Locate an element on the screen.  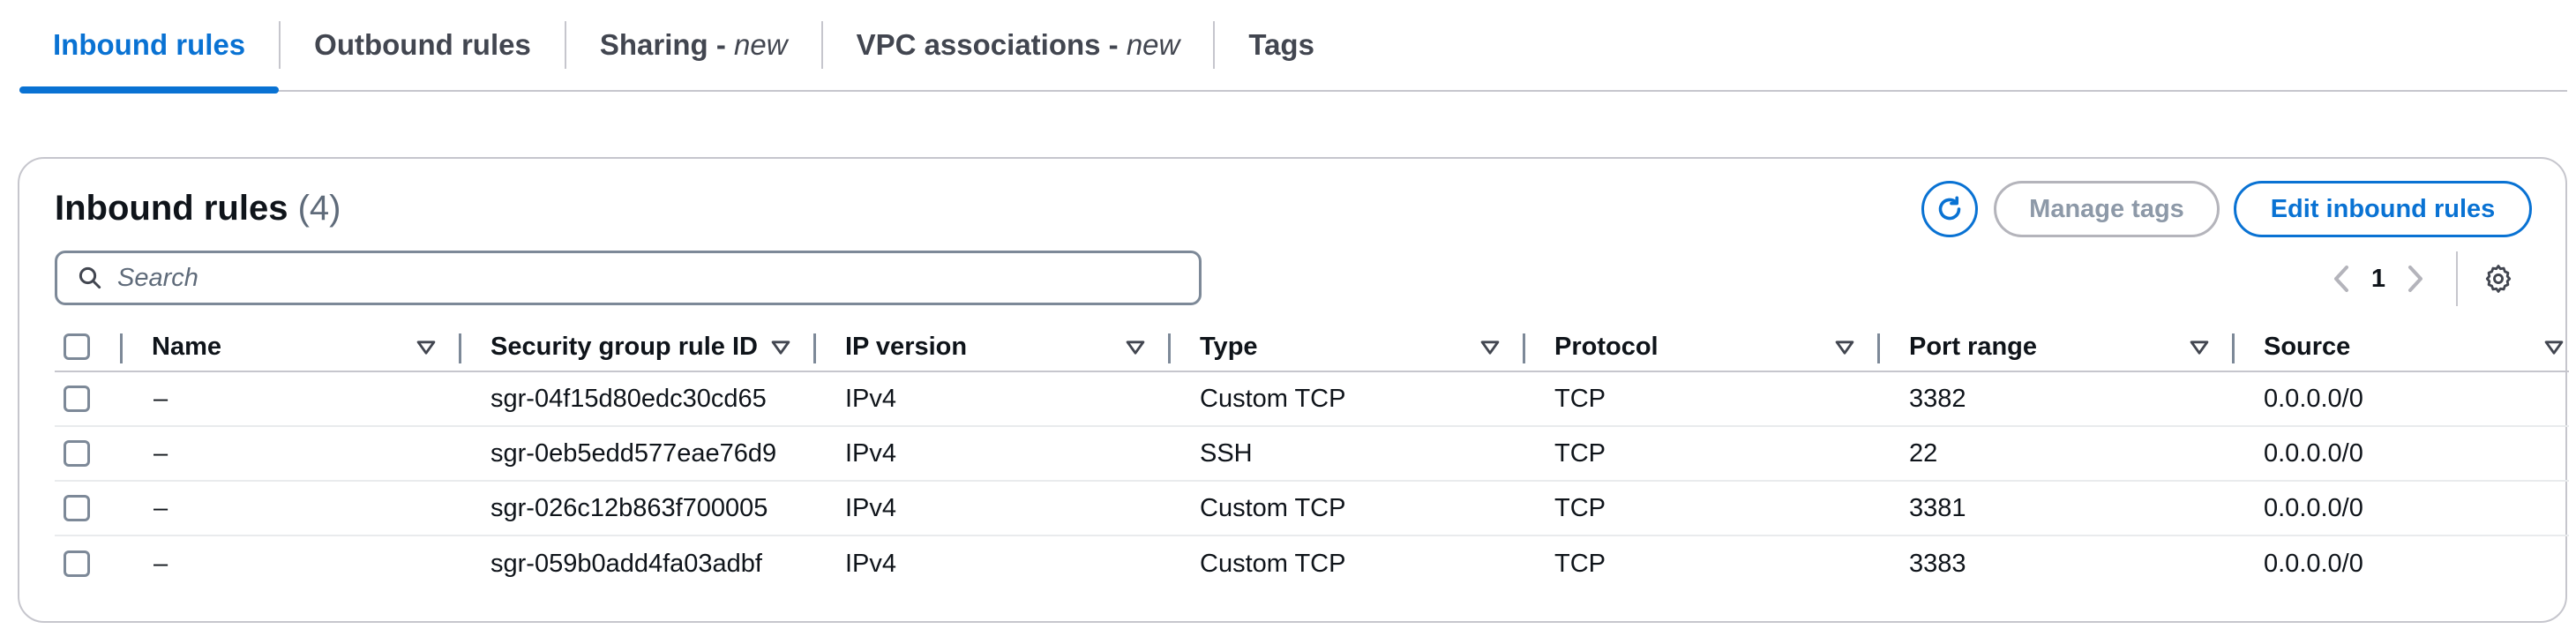
cell-rule-id: sgr-059b0add4fa03adbf is located at coordinates (626, 563).